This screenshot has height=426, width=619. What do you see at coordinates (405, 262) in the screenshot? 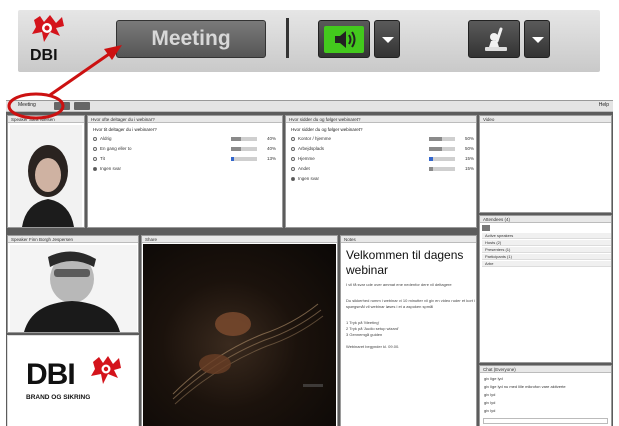
I see `notes-heading: Velkommen til dagens webinar` at bounding box center [405, 262].